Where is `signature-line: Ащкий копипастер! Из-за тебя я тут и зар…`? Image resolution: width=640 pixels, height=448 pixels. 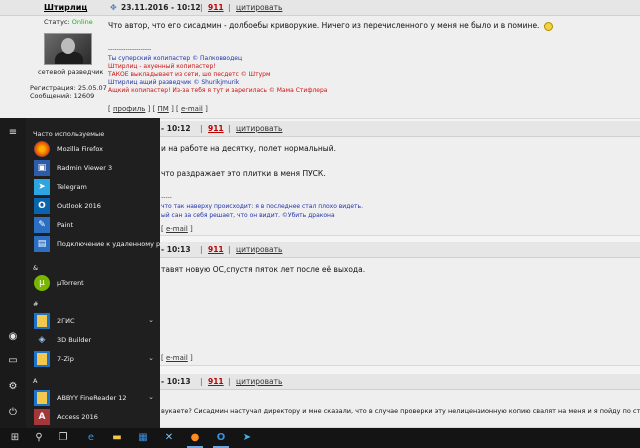 signature-line: Ащкий копипастер! Из-за тебя я тут и зар… is located at coordinates (218, 90).